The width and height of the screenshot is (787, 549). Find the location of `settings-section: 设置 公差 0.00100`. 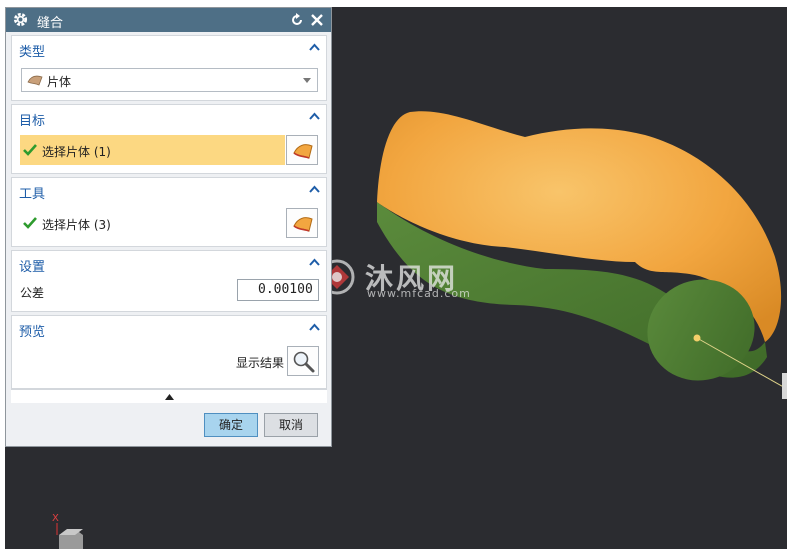

settings-section: 设置 公差 0.00100 is located at coordinates (169, 281).